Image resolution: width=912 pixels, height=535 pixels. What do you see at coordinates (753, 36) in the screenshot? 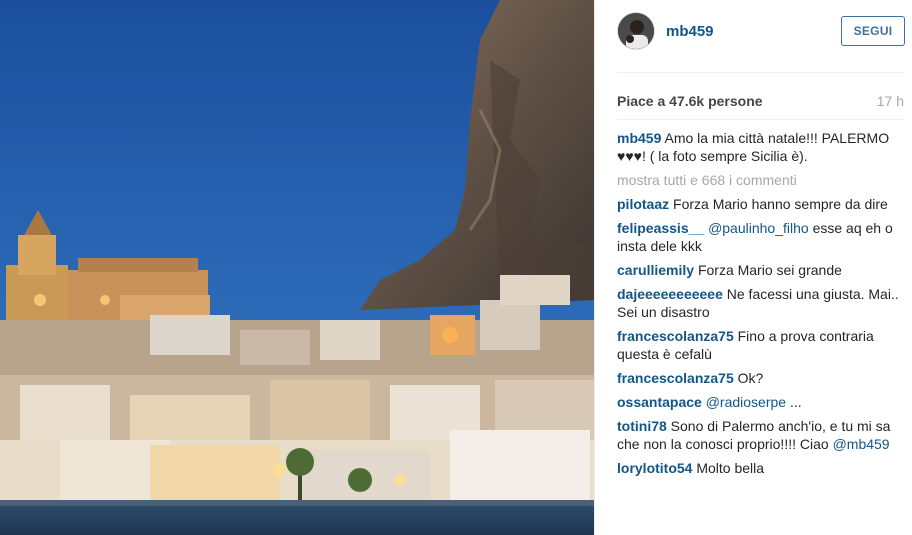
I see `post-header: mb459 SEGUI` at bounding box center [753, 36].